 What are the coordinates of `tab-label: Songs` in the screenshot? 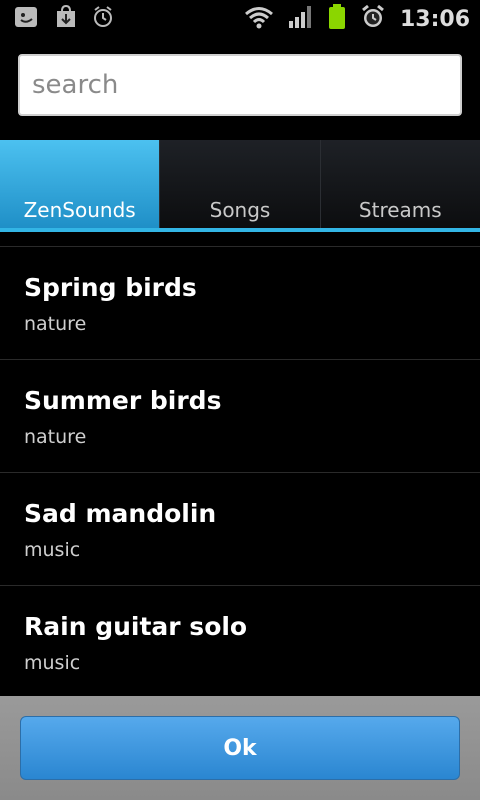 It's located at (240, 210).